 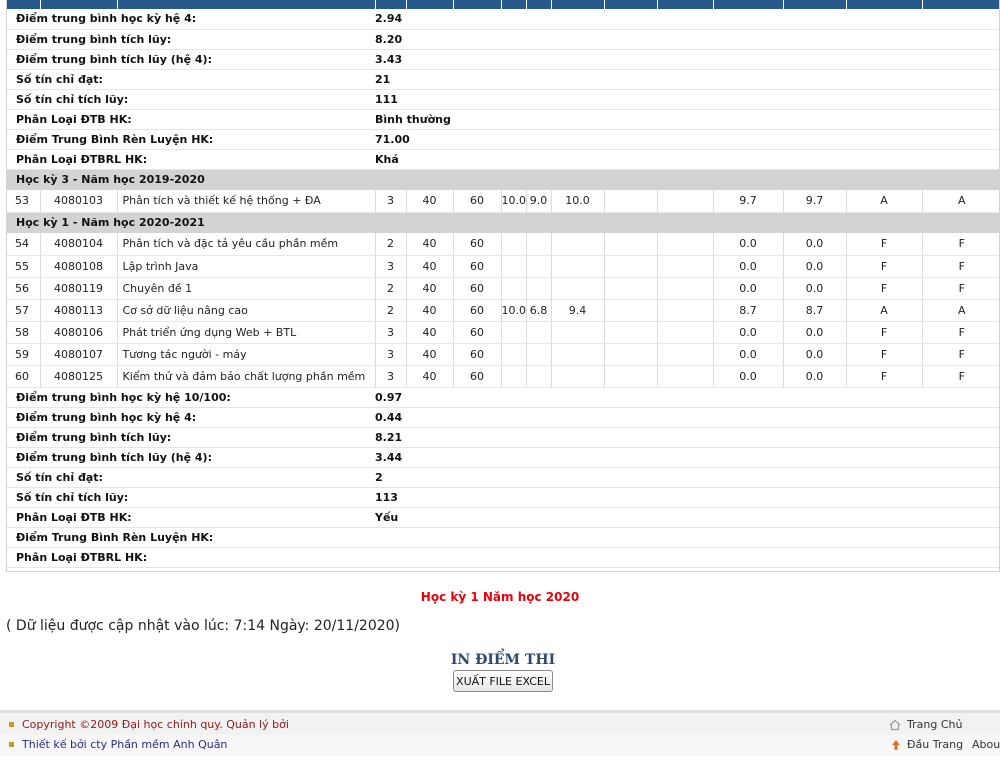 What do you see at coordinates (687, 99) in the screenshot?
I see `summary-value: 111` at bounding box center [687, 99].